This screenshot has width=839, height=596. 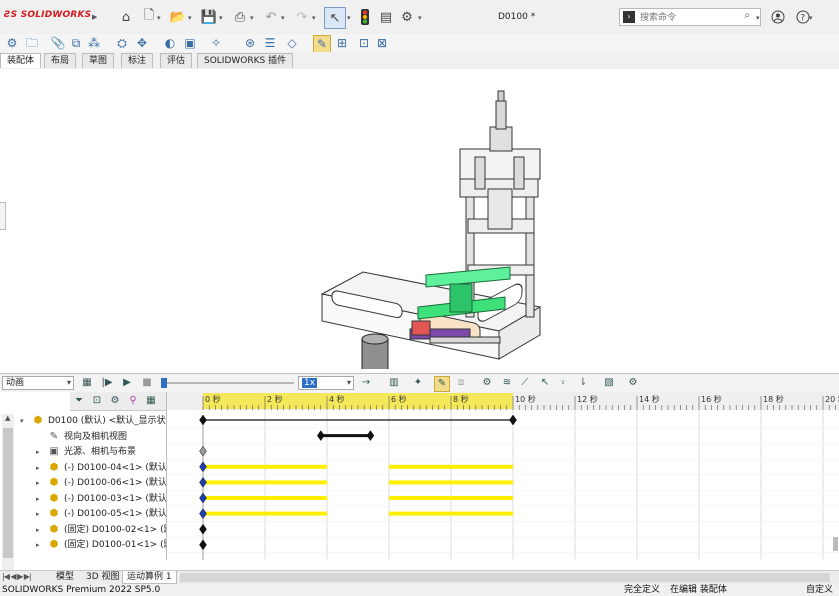 What do you see at coordinates (149, 17) in the screenshot?
I see `new-document-icon: 🗋` at bounding box center [149, 17].